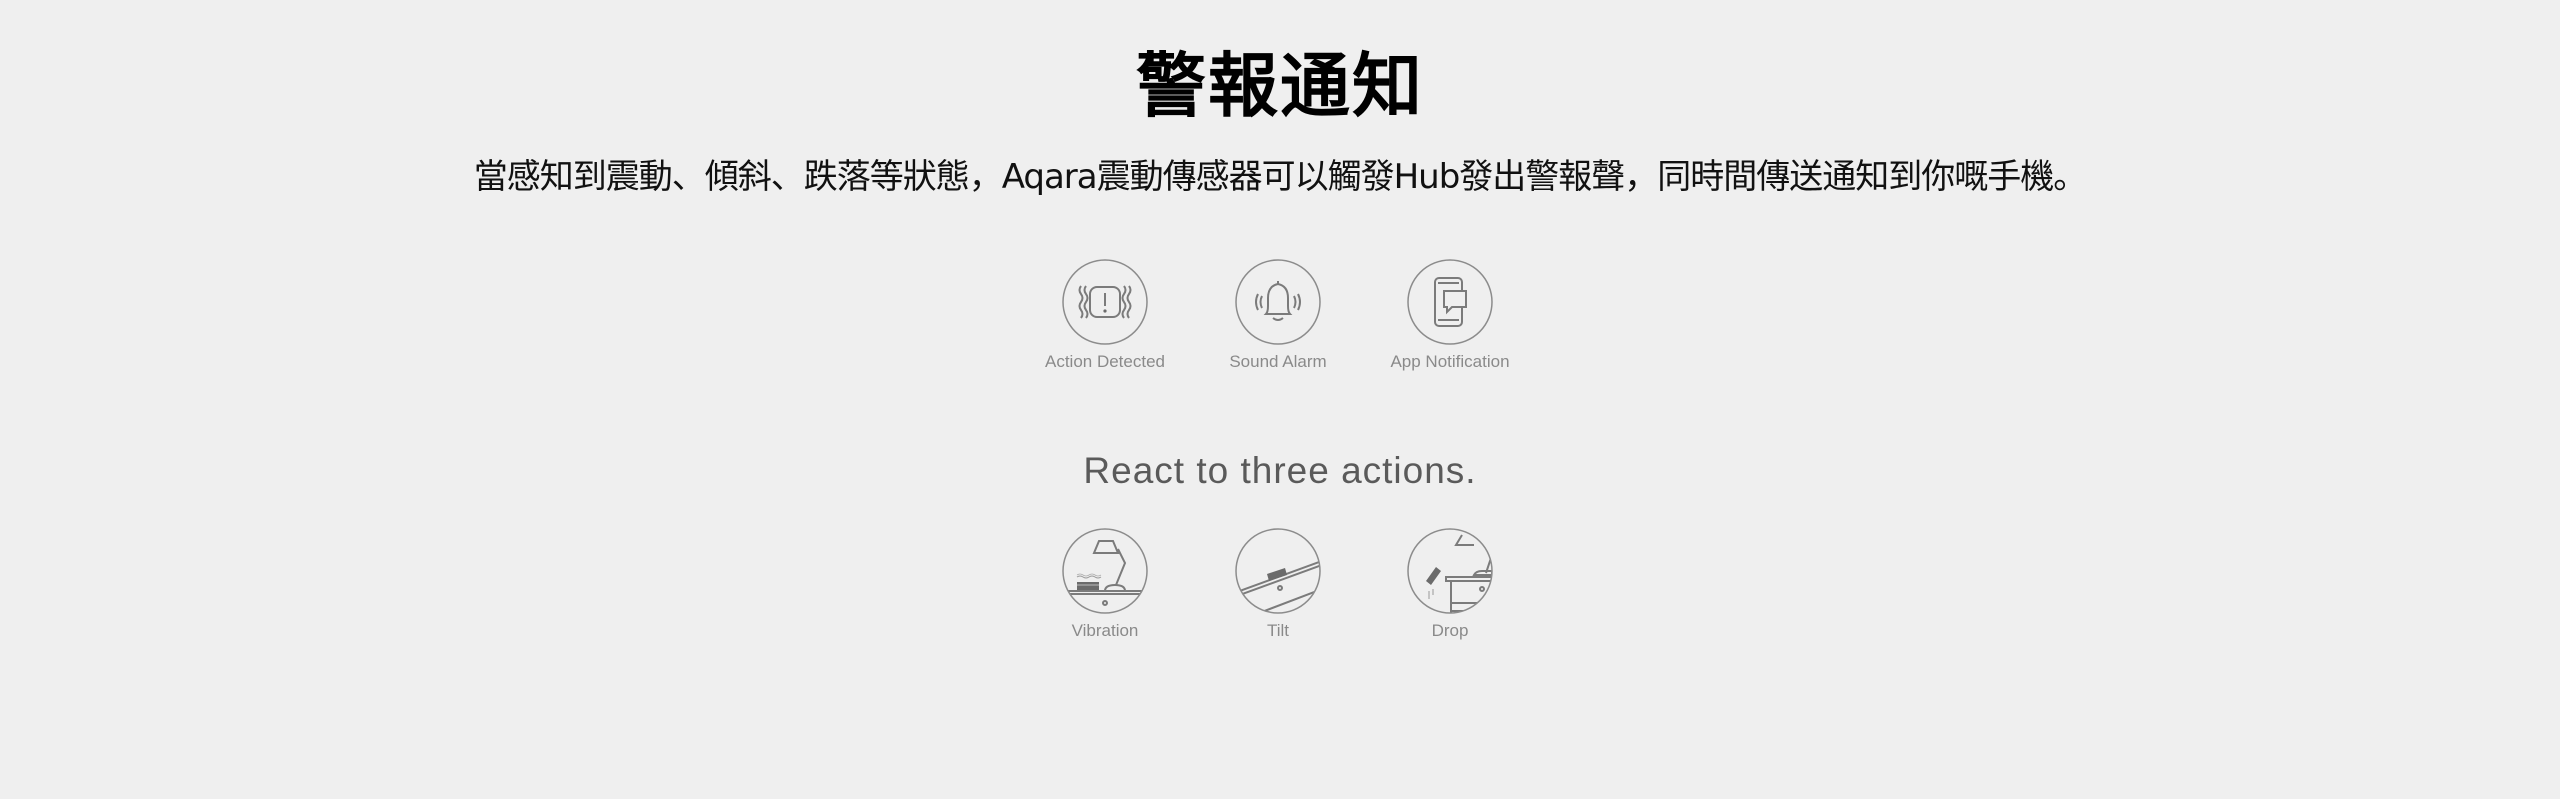  Describe the element at coordinates (1105, 571) in the screenshot. I see `vibration-icon` at that location.